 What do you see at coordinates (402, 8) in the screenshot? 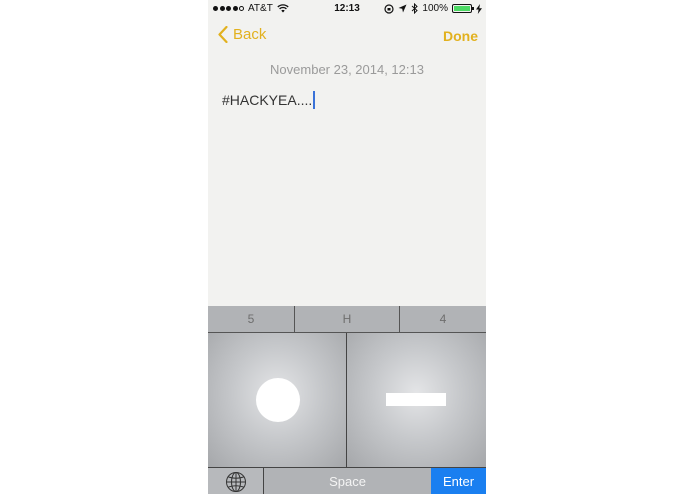
I see `location-arrow-icon` at bounding box center [402, 8].